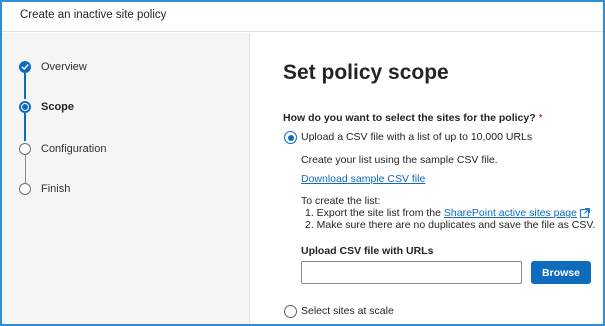  Describe the element at coordinates (540, 118) in the screenshot. I see `required-asterisk: *` at that location.